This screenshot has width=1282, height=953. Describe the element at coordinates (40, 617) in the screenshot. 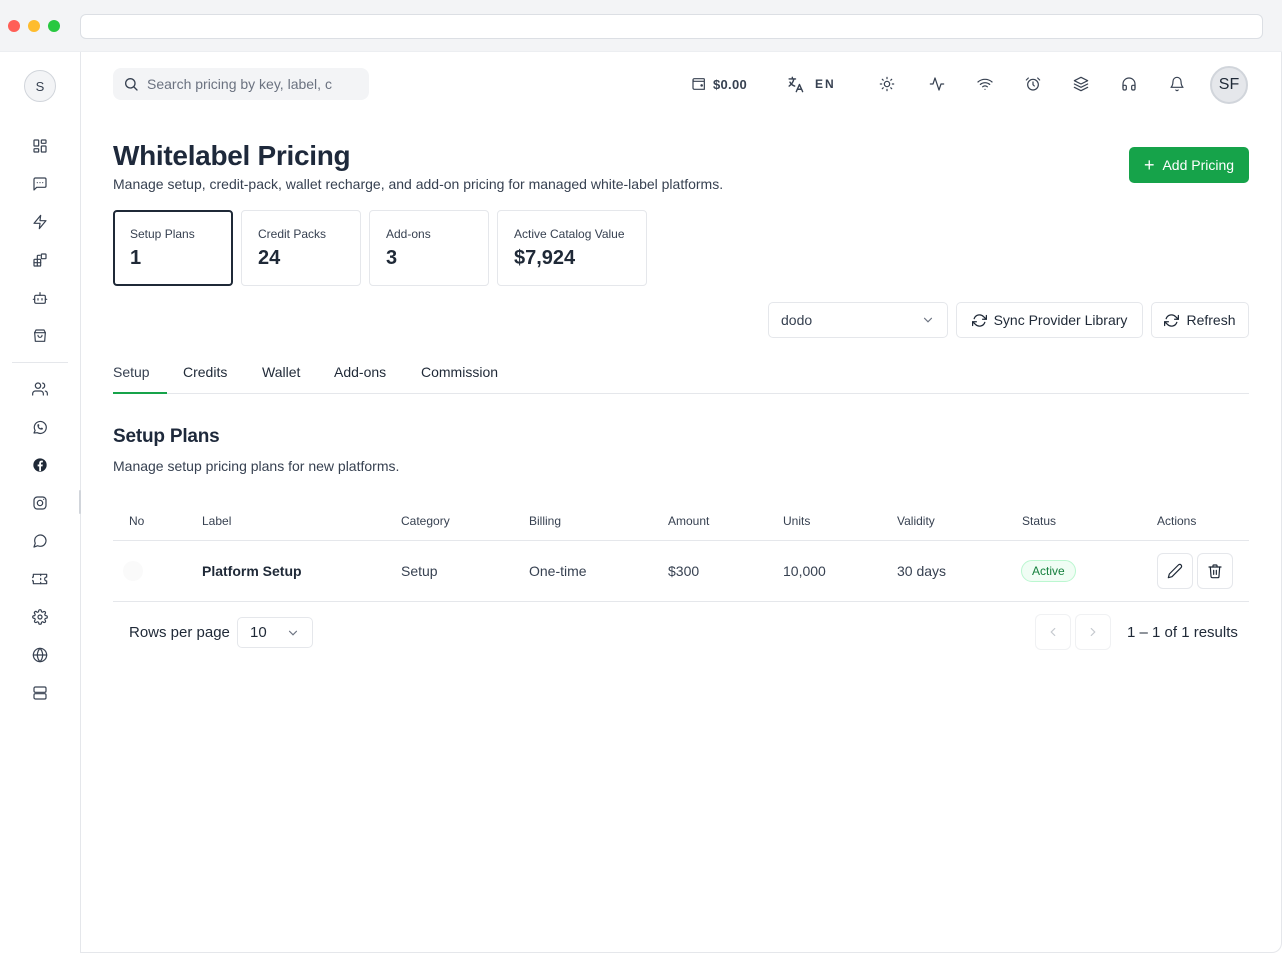

I see `sidebar-item-settings` at that location.